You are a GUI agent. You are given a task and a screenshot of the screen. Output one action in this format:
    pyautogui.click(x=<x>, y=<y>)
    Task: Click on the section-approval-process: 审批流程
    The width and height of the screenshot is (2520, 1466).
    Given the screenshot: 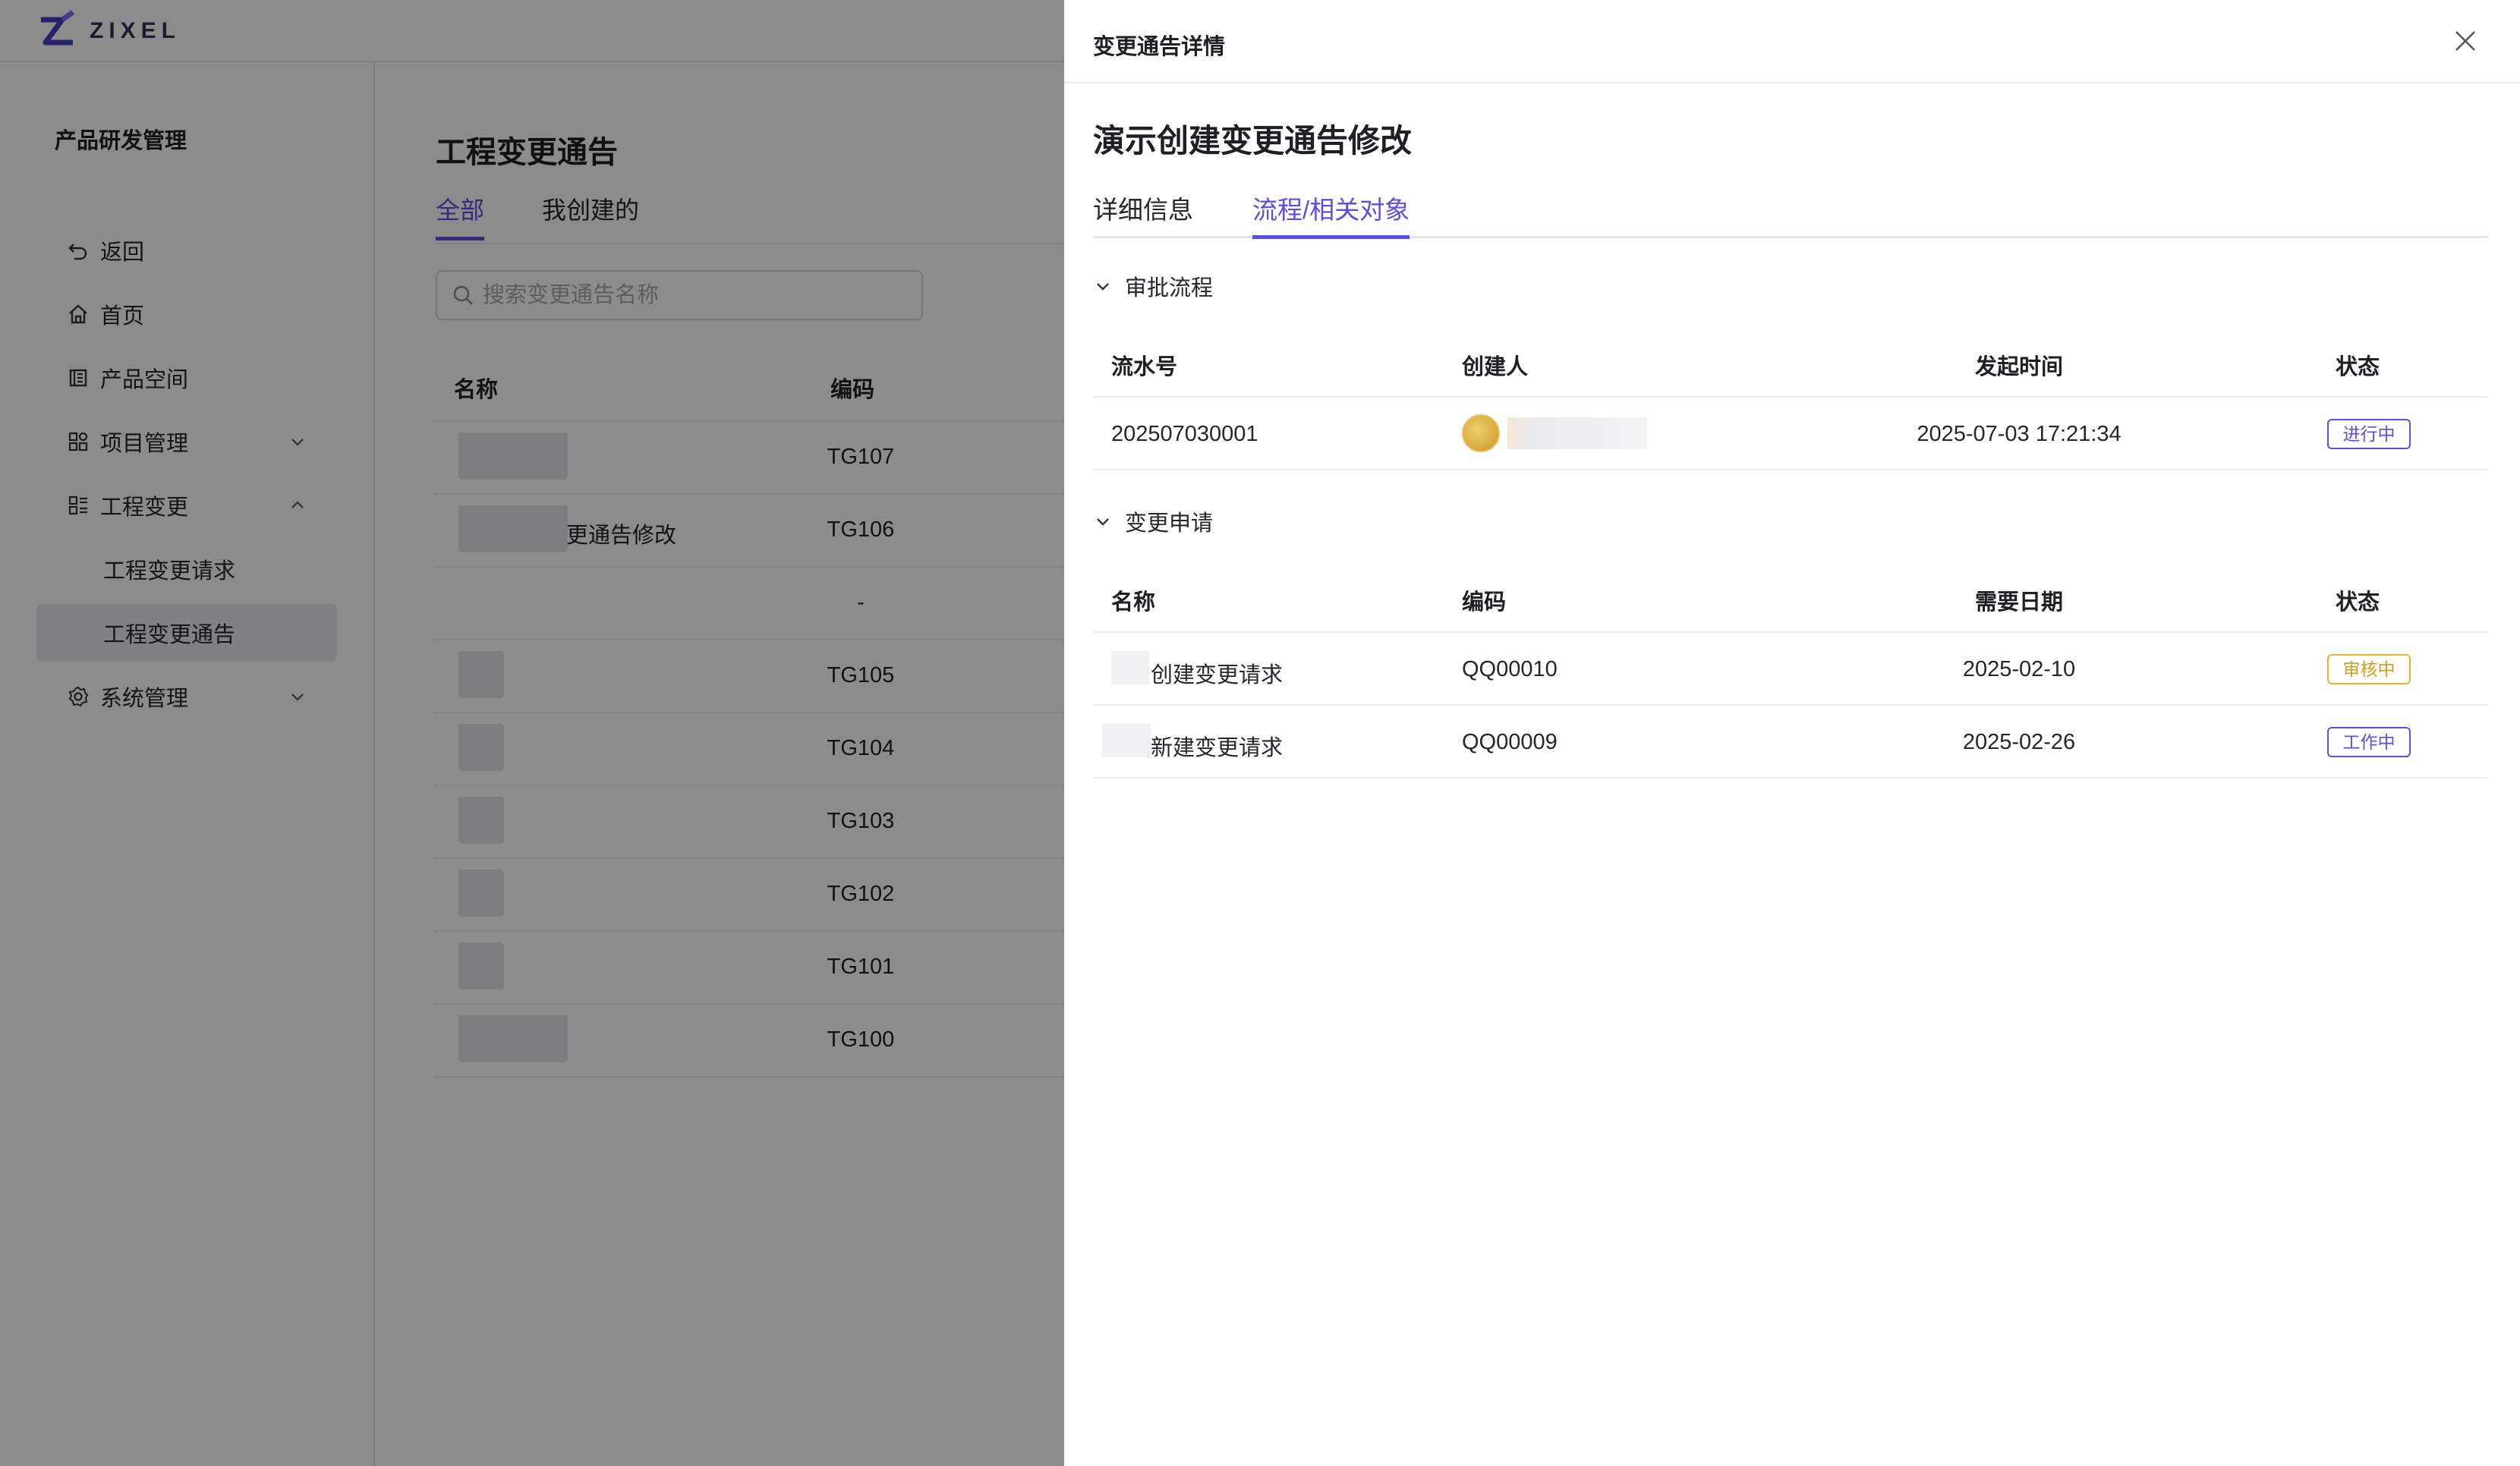 What is the action you would take?
    pyautogui.click(x=1153, y=286)
    